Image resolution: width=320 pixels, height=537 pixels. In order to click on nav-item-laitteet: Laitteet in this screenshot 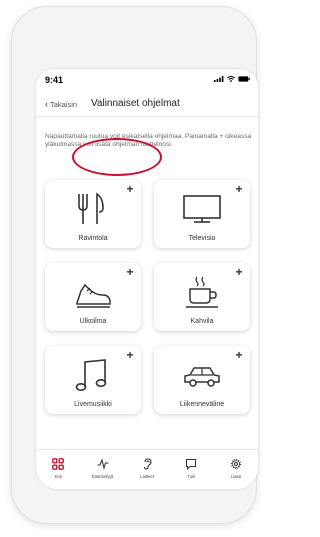, I will do `click(147, 469)`.